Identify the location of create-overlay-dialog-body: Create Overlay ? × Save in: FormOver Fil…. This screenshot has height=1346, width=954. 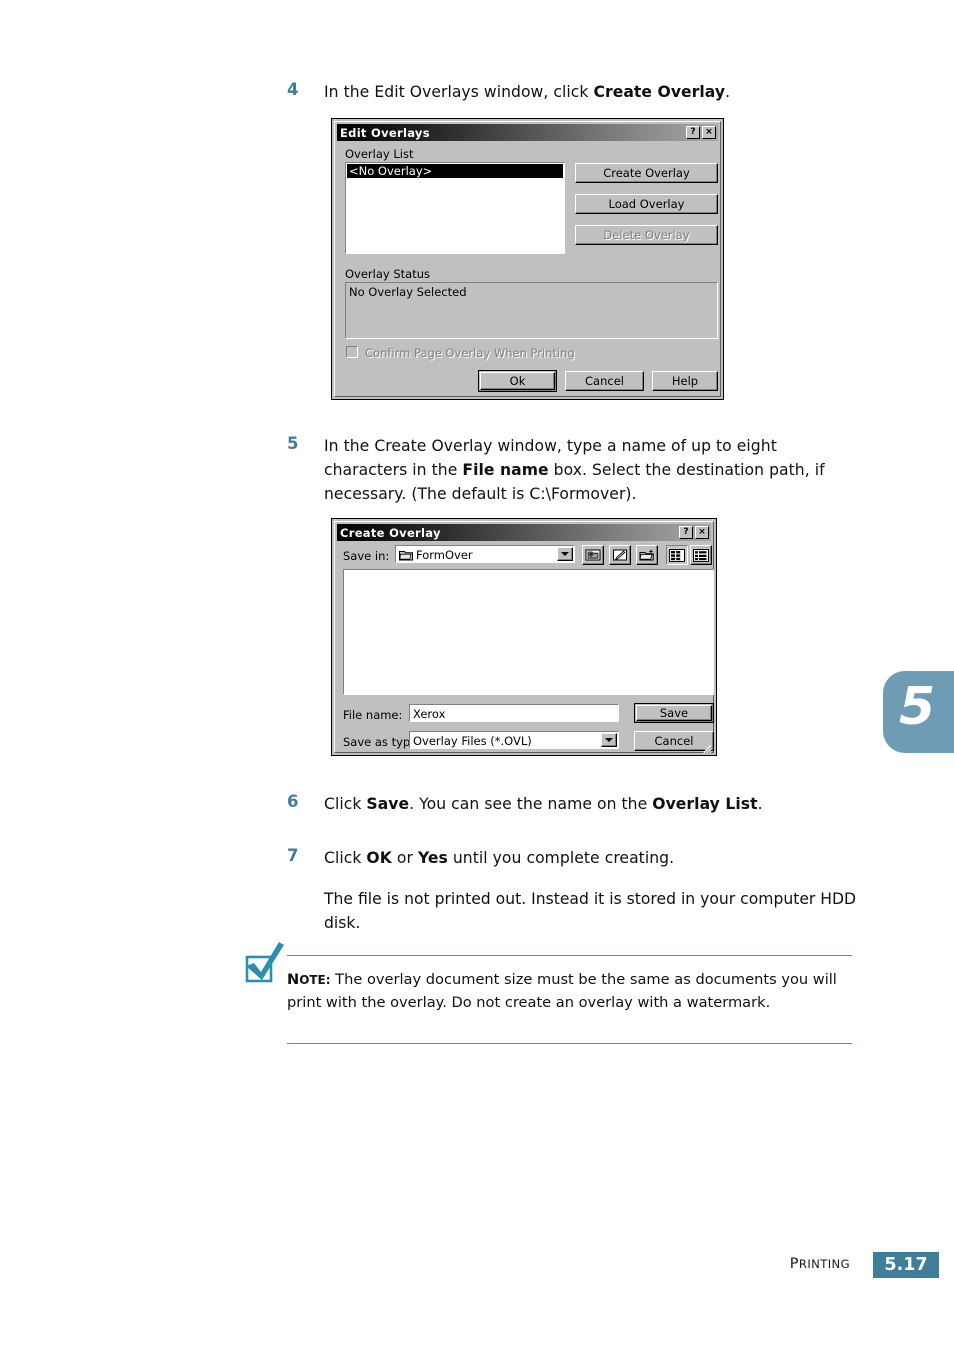
(524, 637).